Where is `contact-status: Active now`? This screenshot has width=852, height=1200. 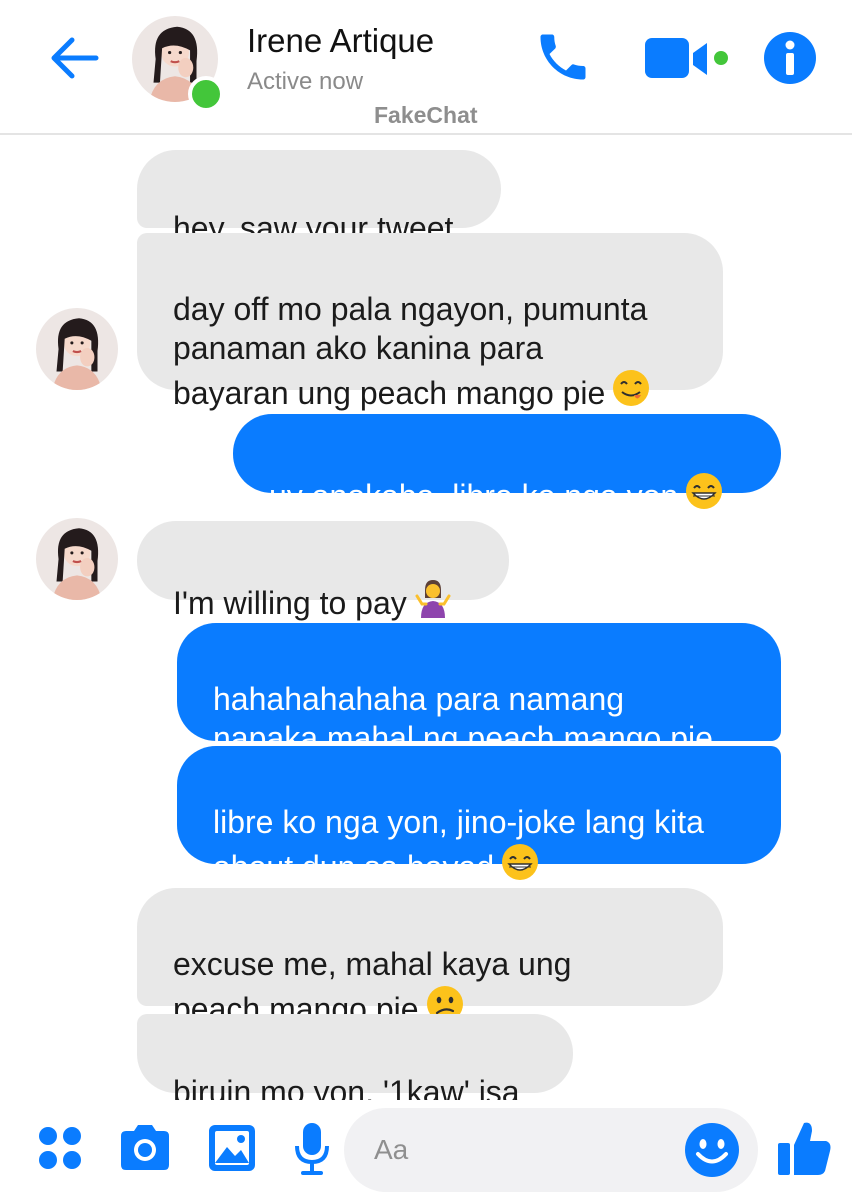 contact-status: Active now is located at coordinates (305, 81).